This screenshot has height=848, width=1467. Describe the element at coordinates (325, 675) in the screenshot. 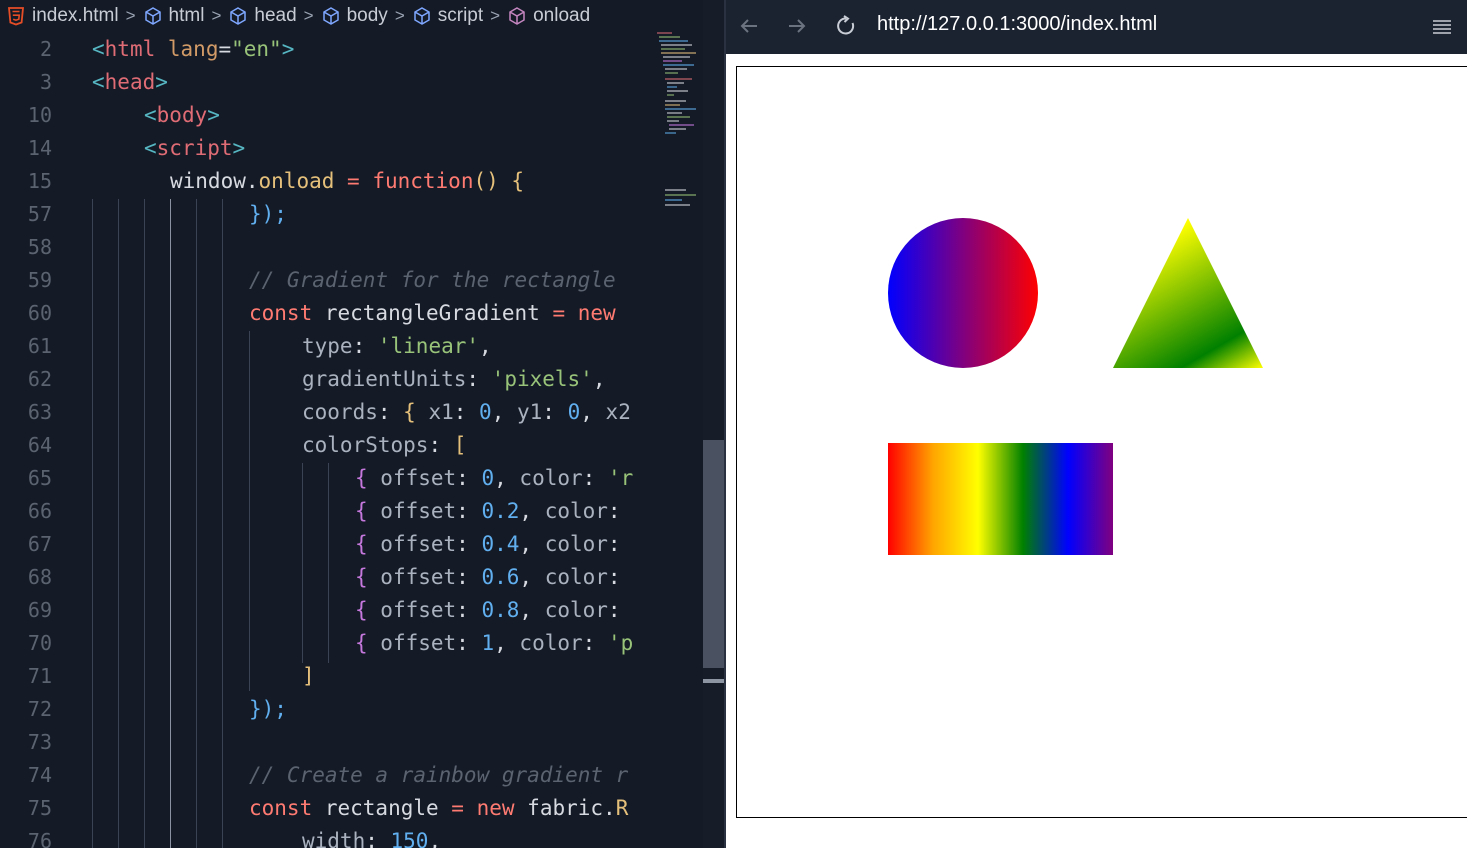

I see `code-line: 71 ]` at that location.